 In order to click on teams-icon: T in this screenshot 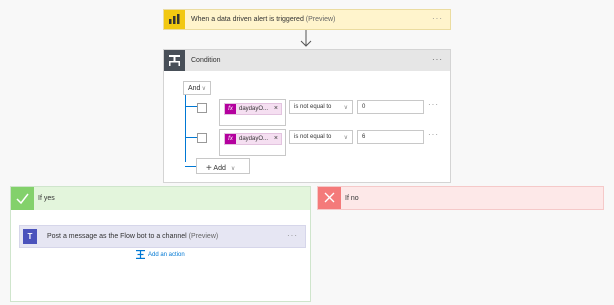, I will do `click(30, 236)`.